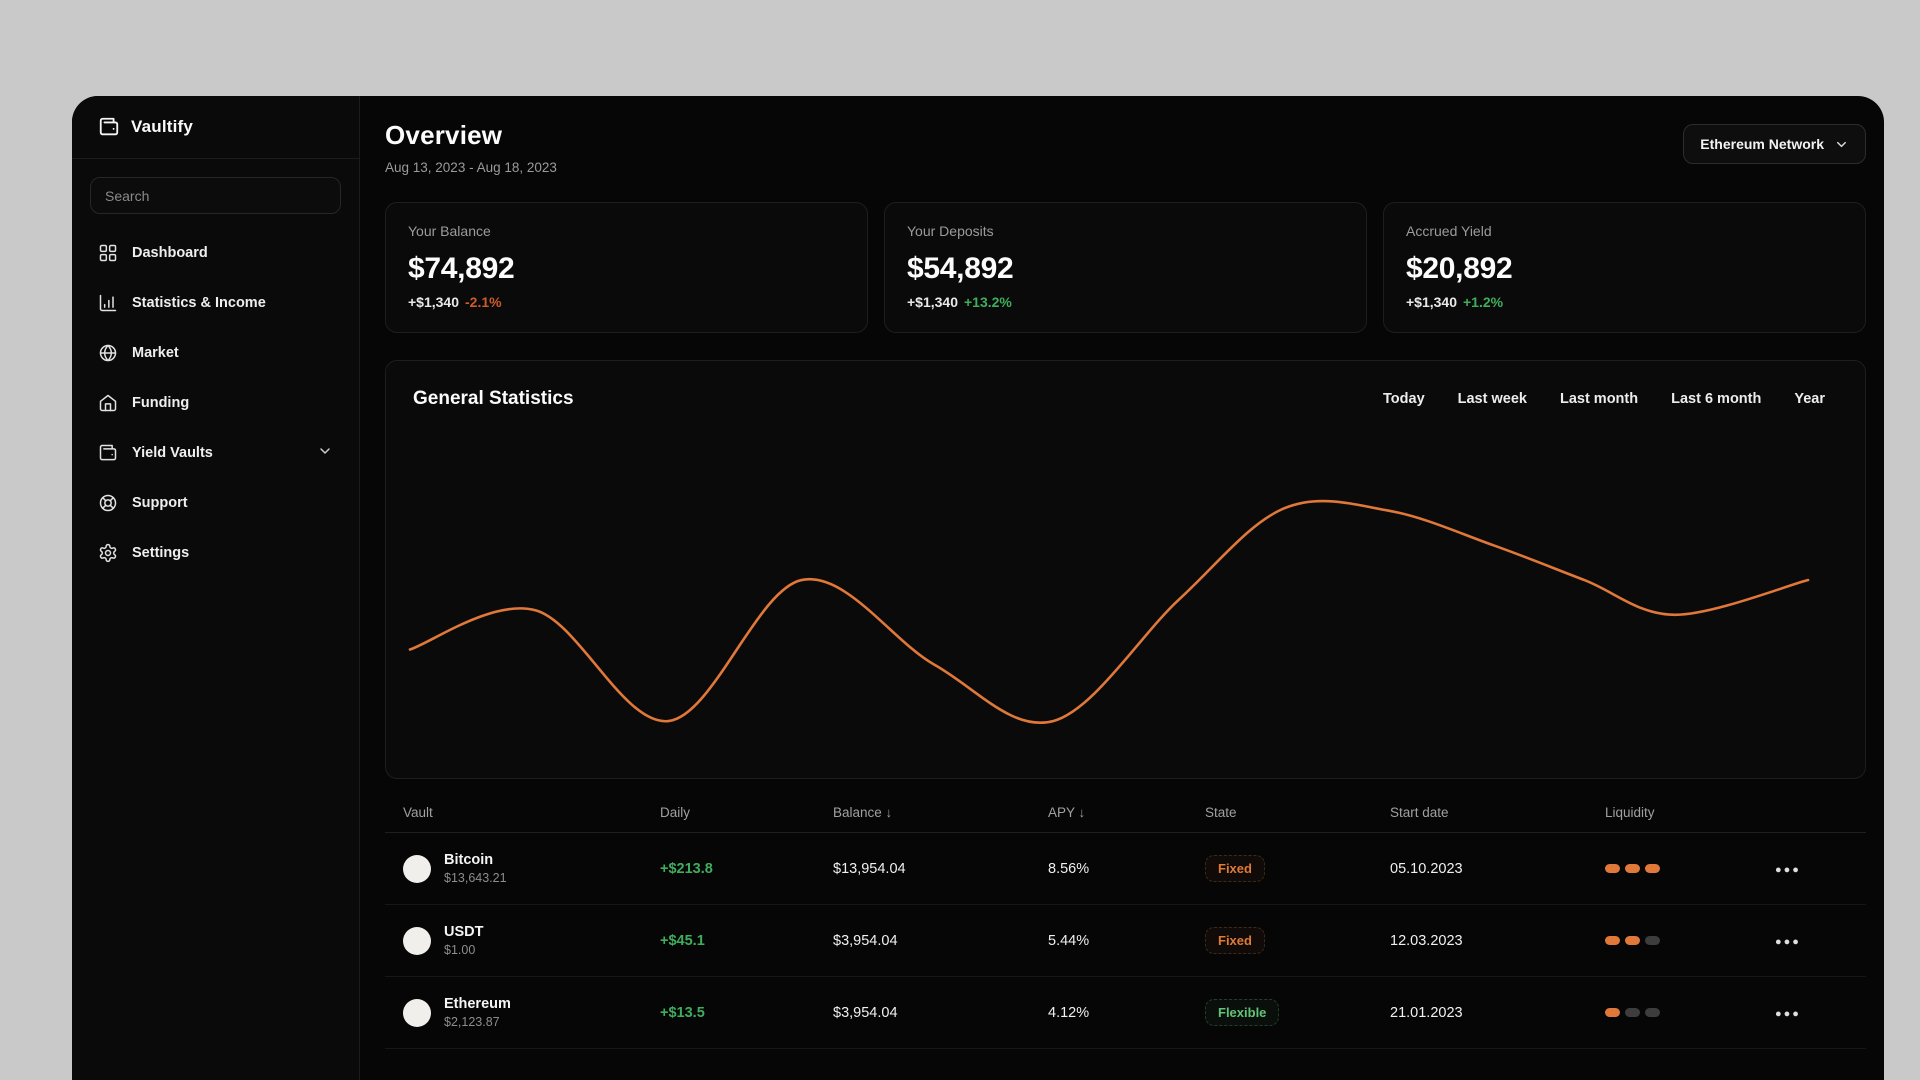 This screenshot has width=1920, height=1080. What do you see at coordinates (1419, 812) in the screenshot?
I see `column-header-start-date: Start date` at bounding box center [1419, 812].